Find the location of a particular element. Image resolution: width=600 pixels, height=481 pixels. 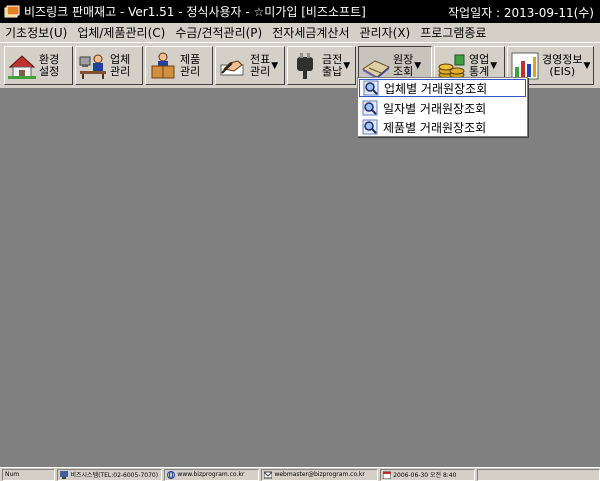

sales-dropdown-arrow-icon: ▼ is located at coordinates (494, 65).